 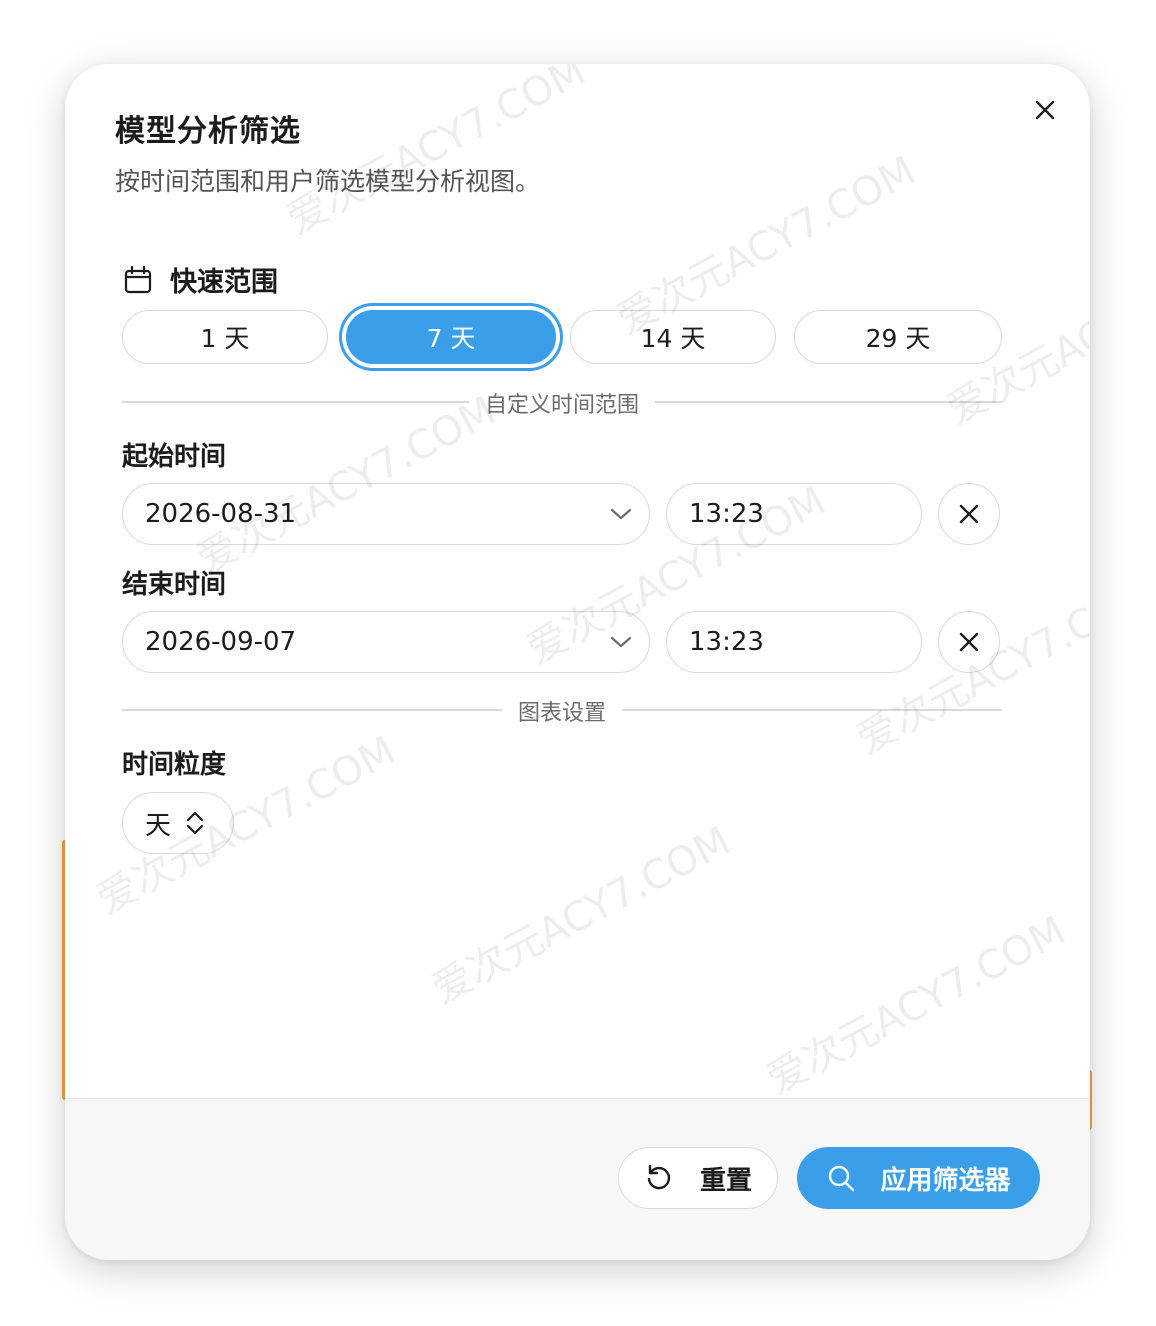 What do you see at coordinates (158, 825) in the screenshot?
I see `granularity-value: 天` at bounding box center [158, 825].